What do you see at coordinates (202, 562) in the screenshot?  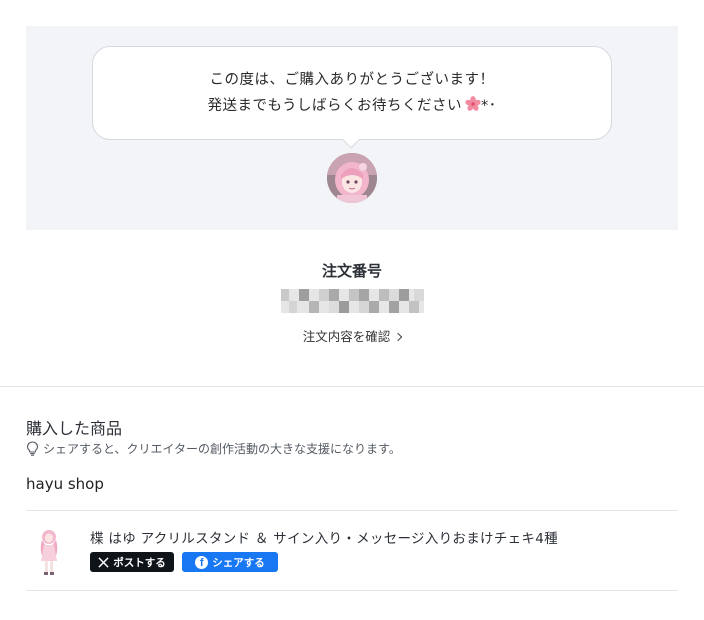 I see `facebook-icon: f` at bounding box center [202, 562].